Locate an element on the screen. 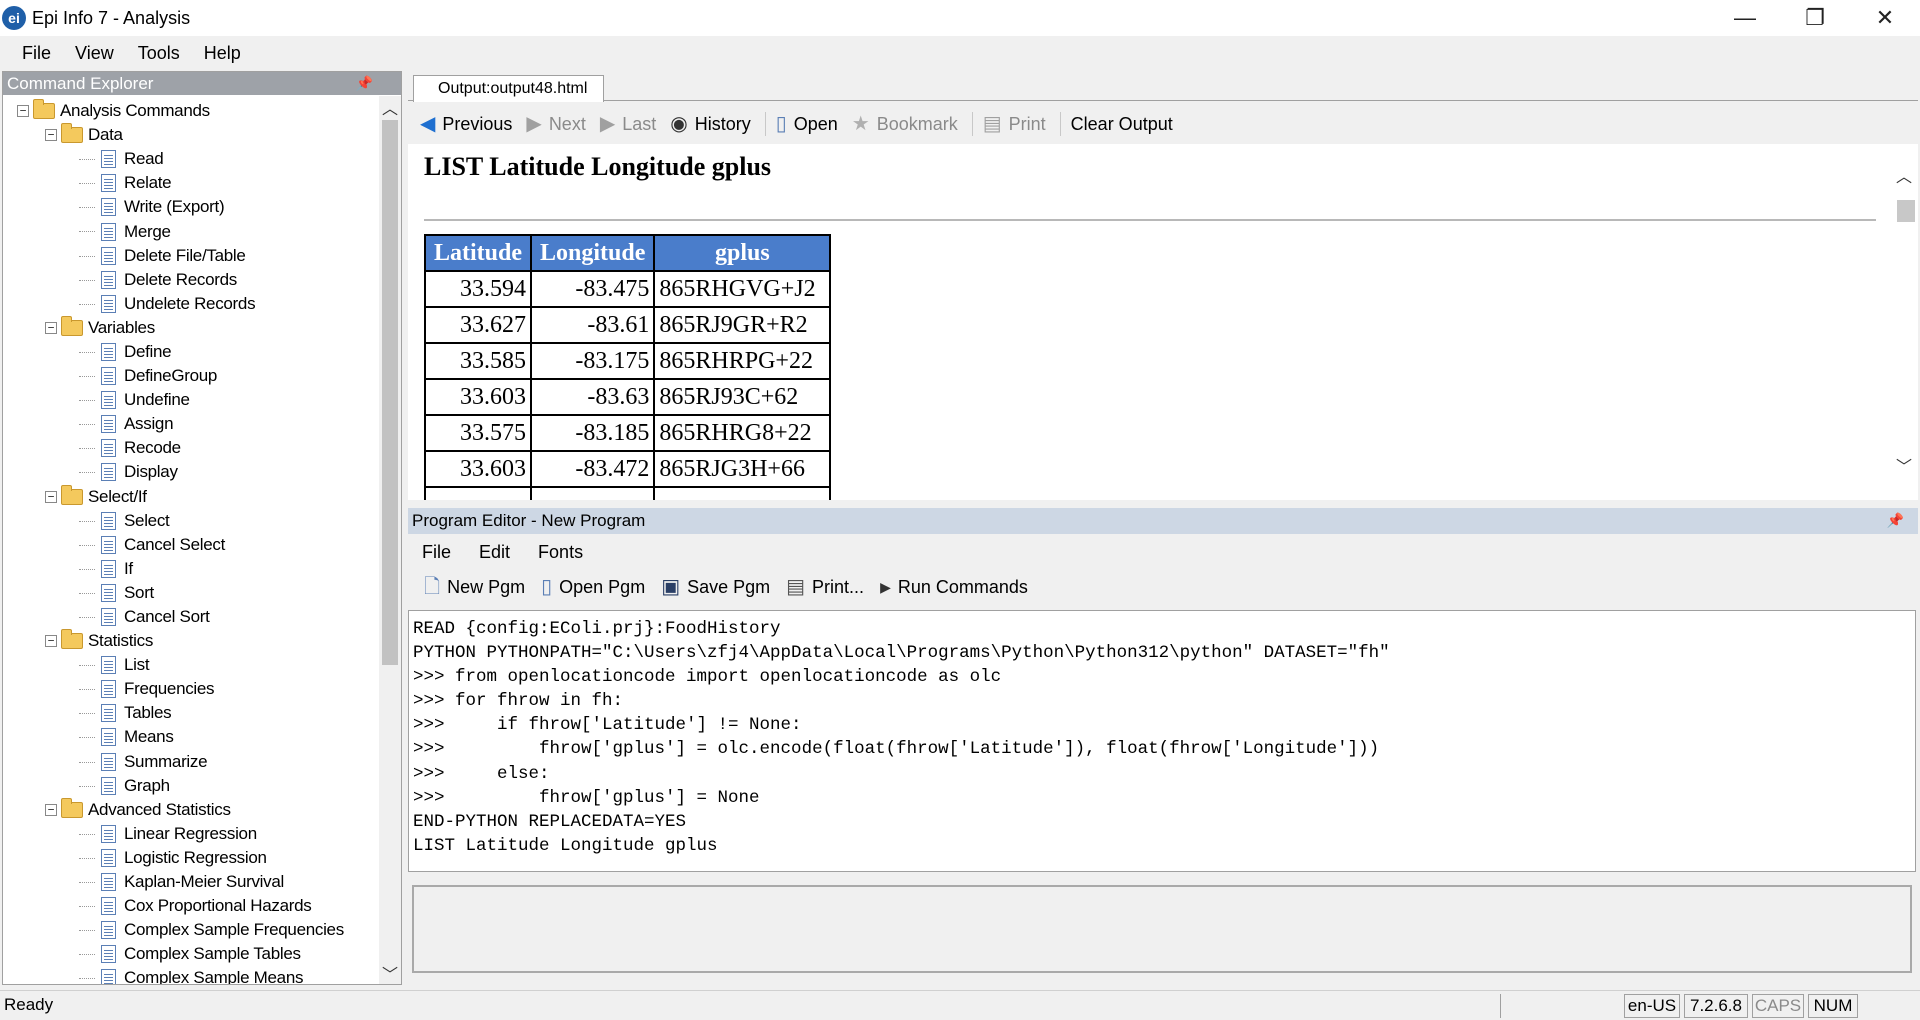  pe-menu-fonts: Fonts is located at coordinates (567, 552).